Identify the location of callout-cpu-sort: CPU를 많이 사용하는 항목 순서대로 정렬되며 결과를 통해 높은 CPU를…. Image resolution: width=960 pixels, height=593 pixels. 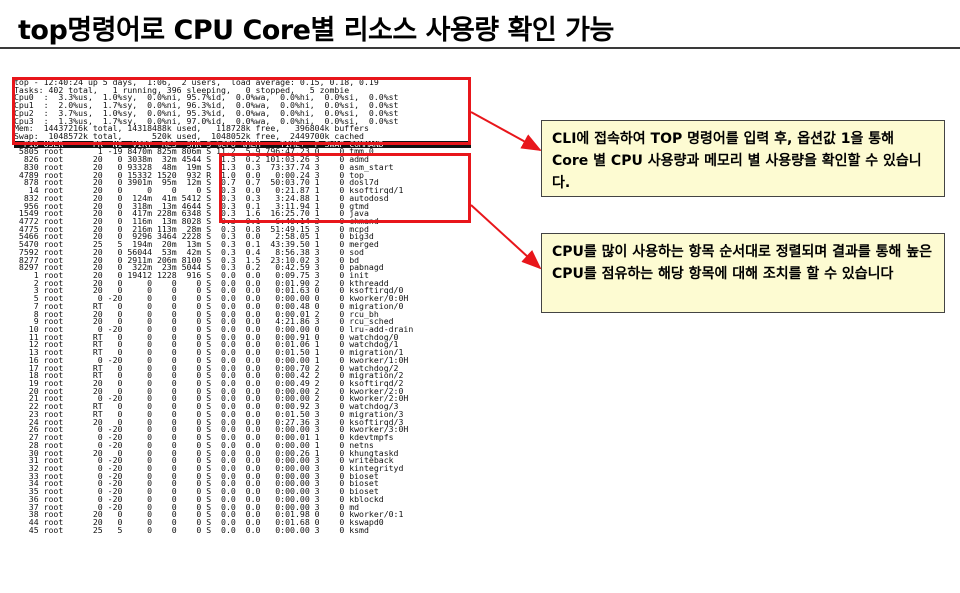
(743, 273).